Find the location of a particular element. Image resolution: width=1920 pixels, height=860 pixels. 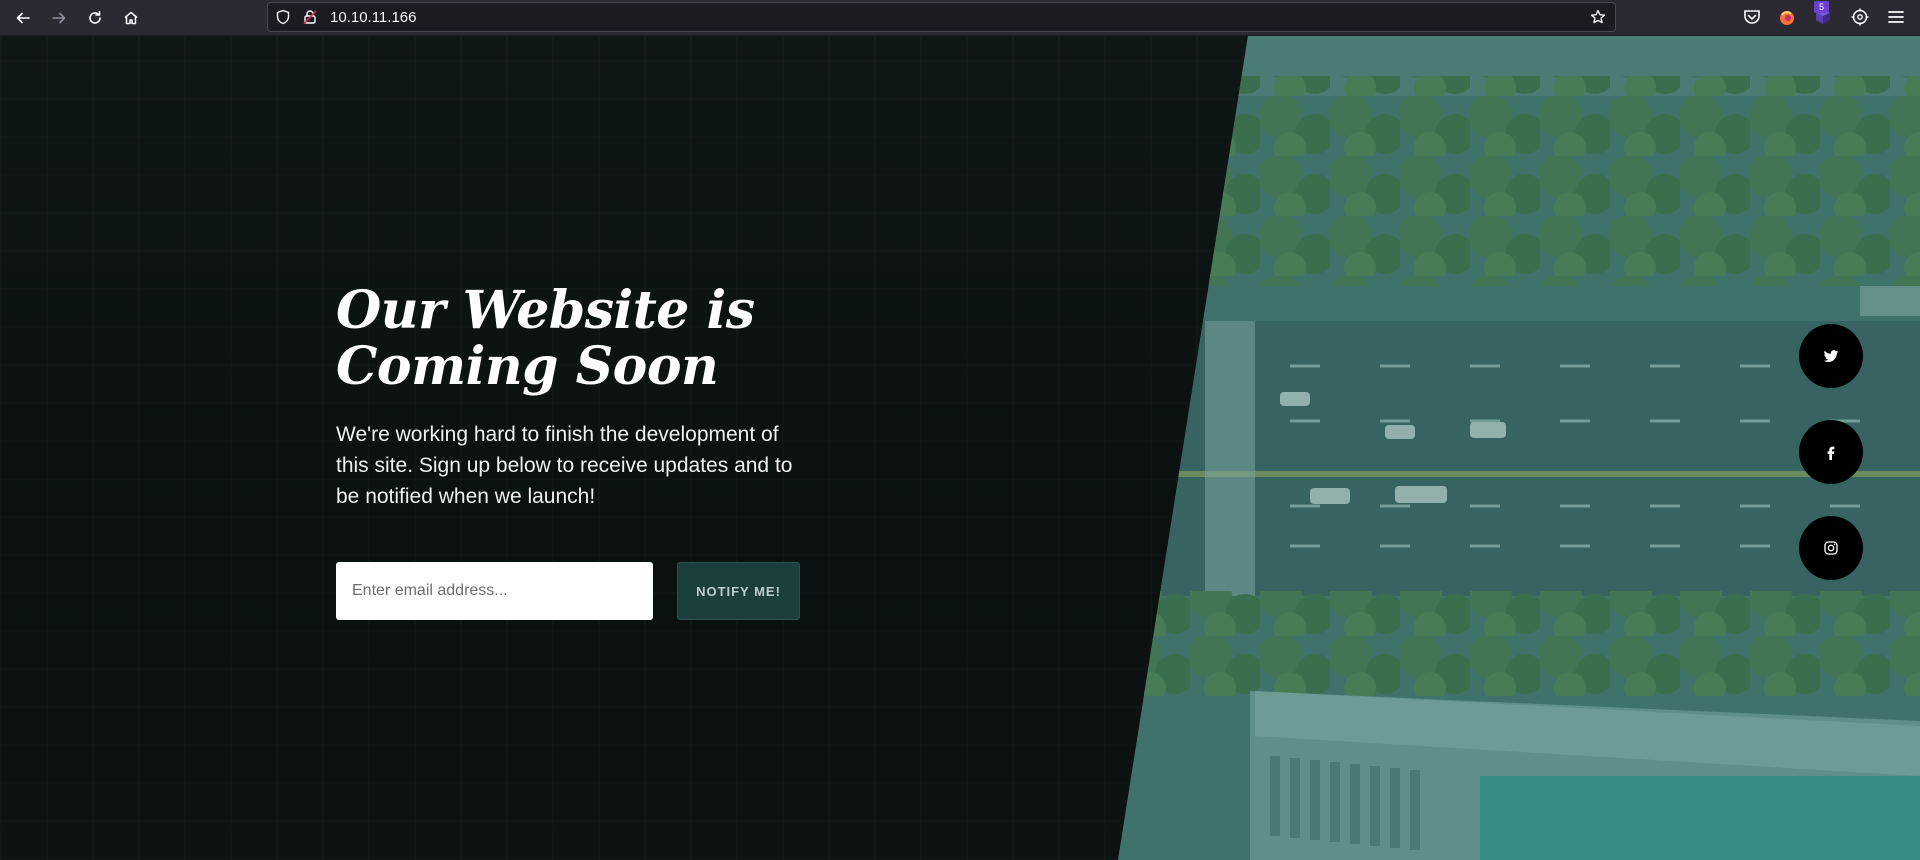

twitter-button is located at coordinates (1831, 356).